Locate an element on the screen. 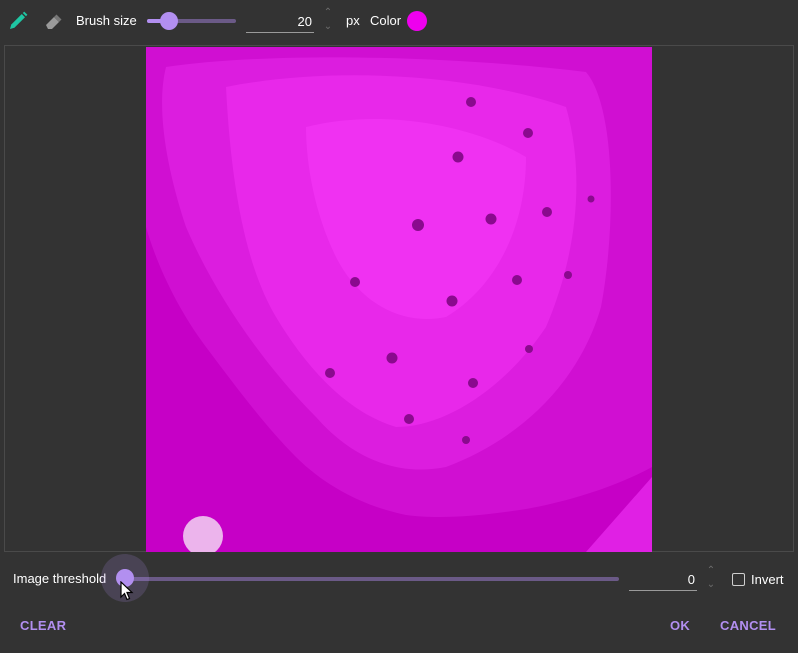 This screenshot has height=653, width=798. brush-size-increment-icon: ⌃ is located at coordinates (328, 13).